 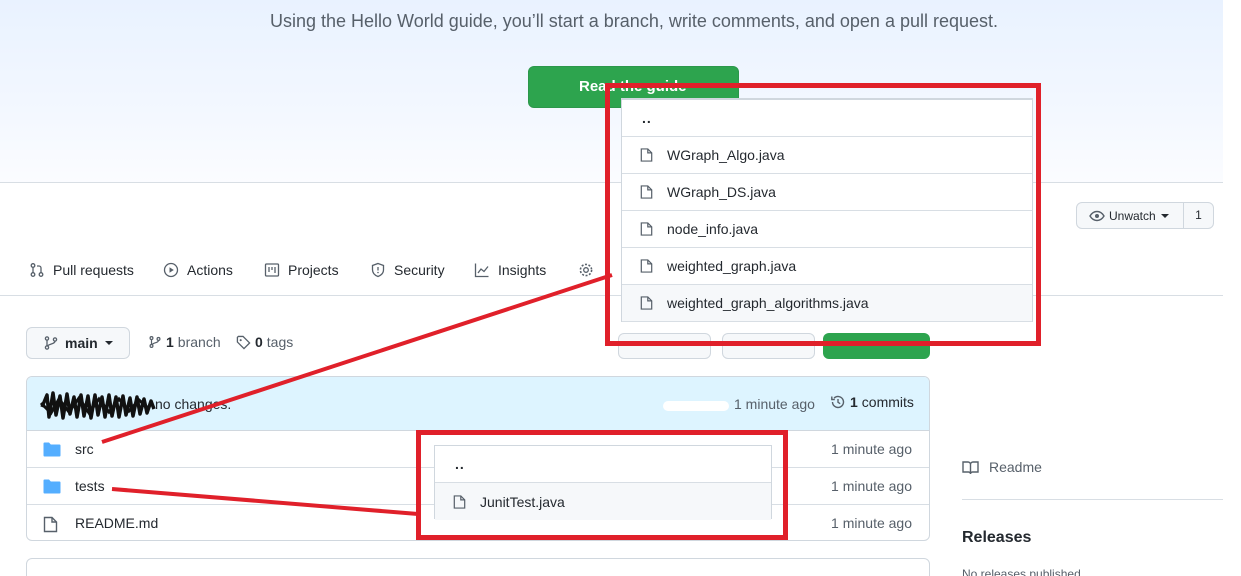 What do you see at coordinates (265, 501) in the screenshot?
I see `annotation-line-tests` at bounding box center [265, 501].